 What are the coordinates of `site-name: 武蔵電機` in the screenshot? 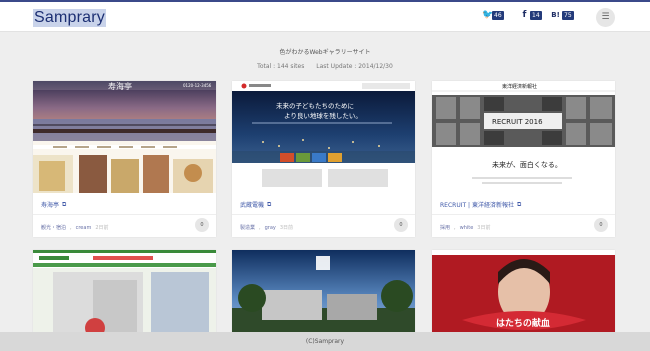 It's located at (252, 205).